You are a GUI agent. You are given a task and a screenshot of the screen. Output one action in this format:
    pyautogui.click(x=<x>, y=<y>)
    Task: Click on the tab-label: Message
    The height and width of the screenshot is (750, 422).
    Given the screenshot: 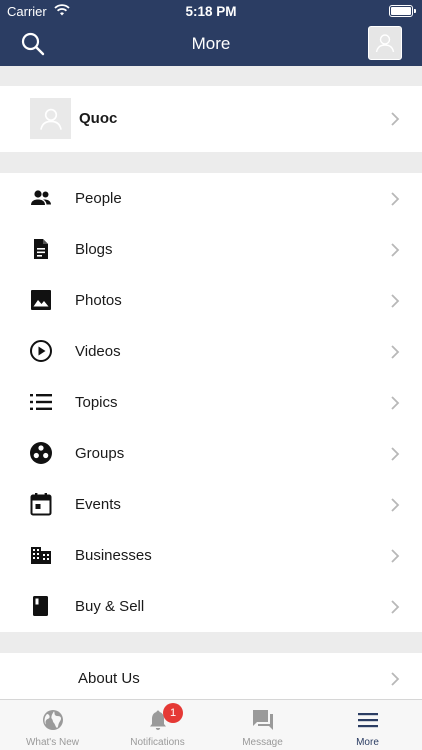 What is the action you would take?
    pyautogui.click(x=262, y=742)
    